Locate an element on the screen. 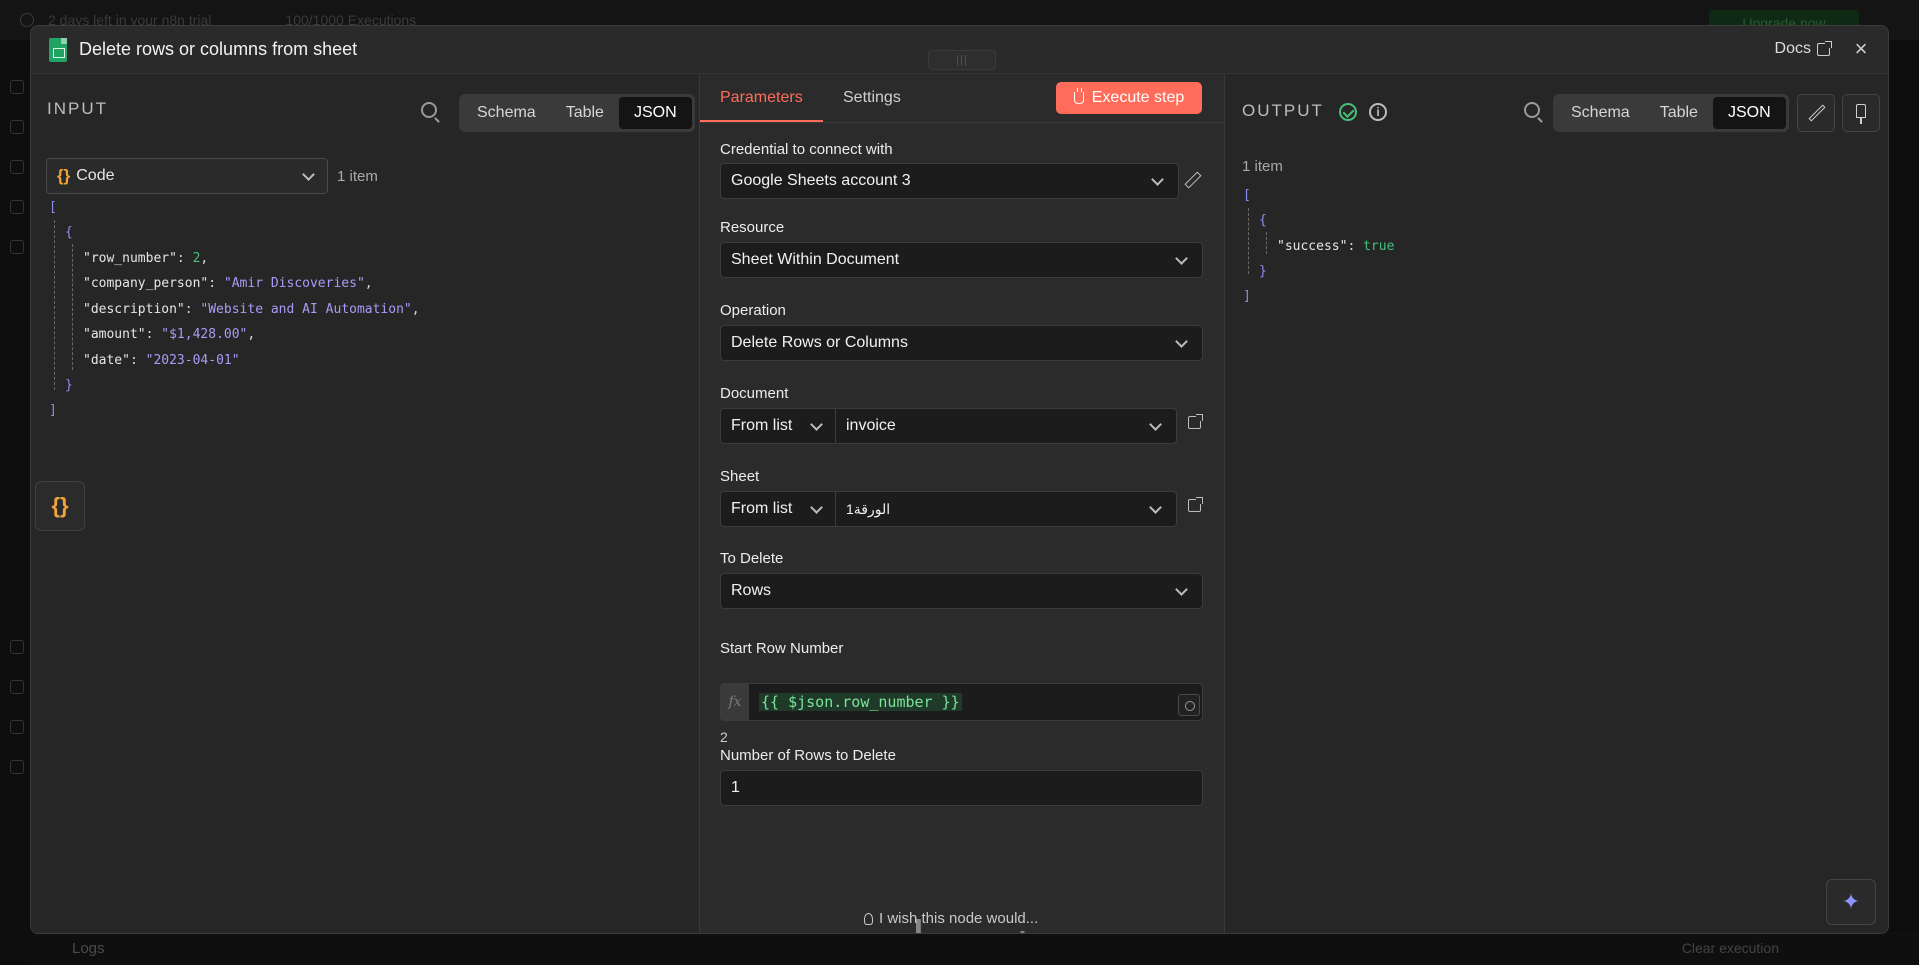 The width and height of the screenshot is (1919, 965). pencil-icon is located at coordinates (1817, 113).